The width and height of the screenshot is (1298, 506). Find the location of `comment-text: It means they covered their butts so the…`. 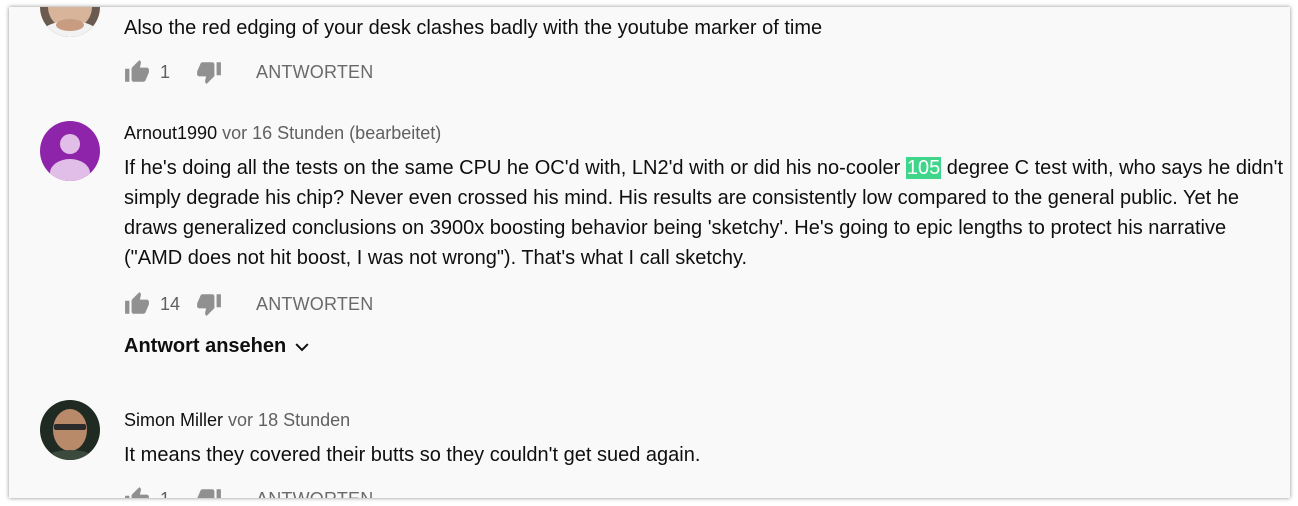

comment-text: It means they covered their butts so the… is located at coordinates (412, 455).